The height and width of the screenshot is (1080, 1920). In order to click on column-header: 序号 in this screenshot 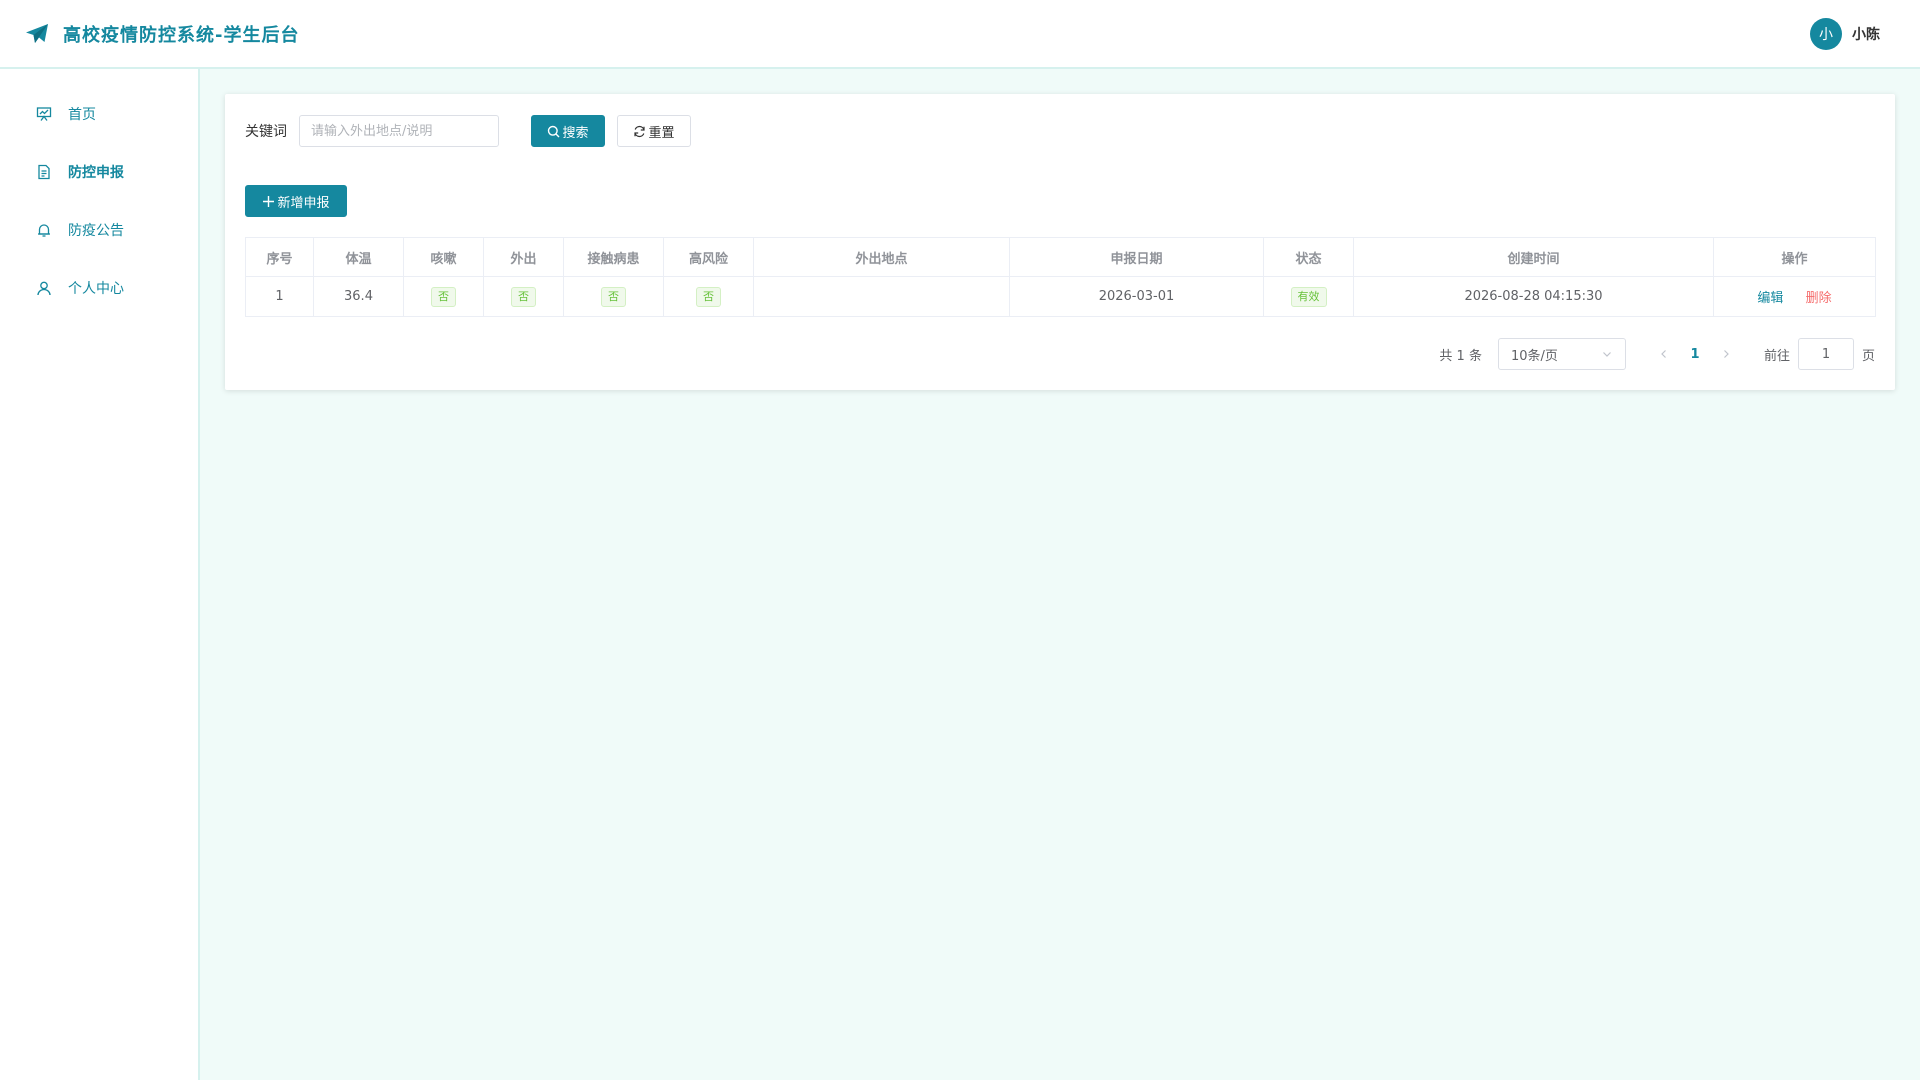, I will do `click(279, 257)`.